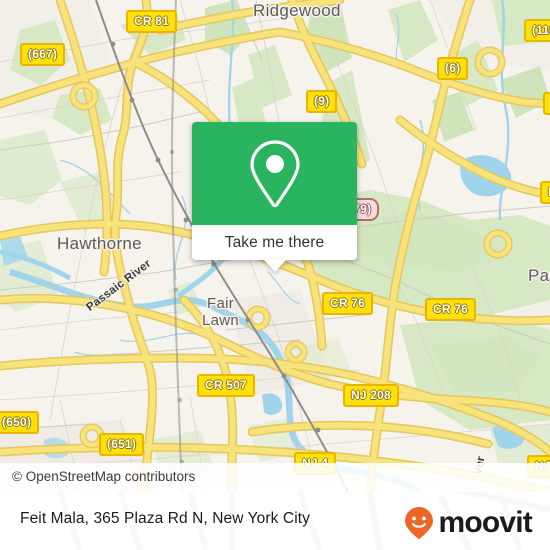 Image resolution: width=550 pixels, height=550 pixels. Describe the element at coordinates (453, 68) in the screenshot. I see `highway-shield: (6)` at that location.